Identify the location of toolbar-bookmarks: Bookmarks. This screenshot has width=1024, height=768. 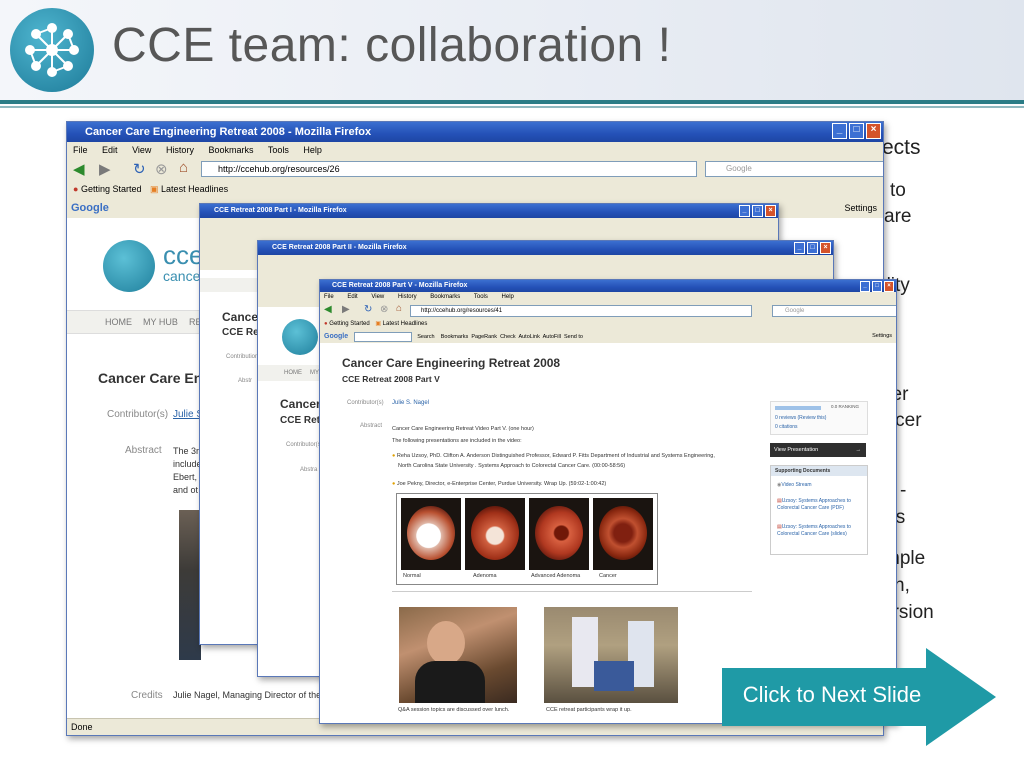
(455, 337).